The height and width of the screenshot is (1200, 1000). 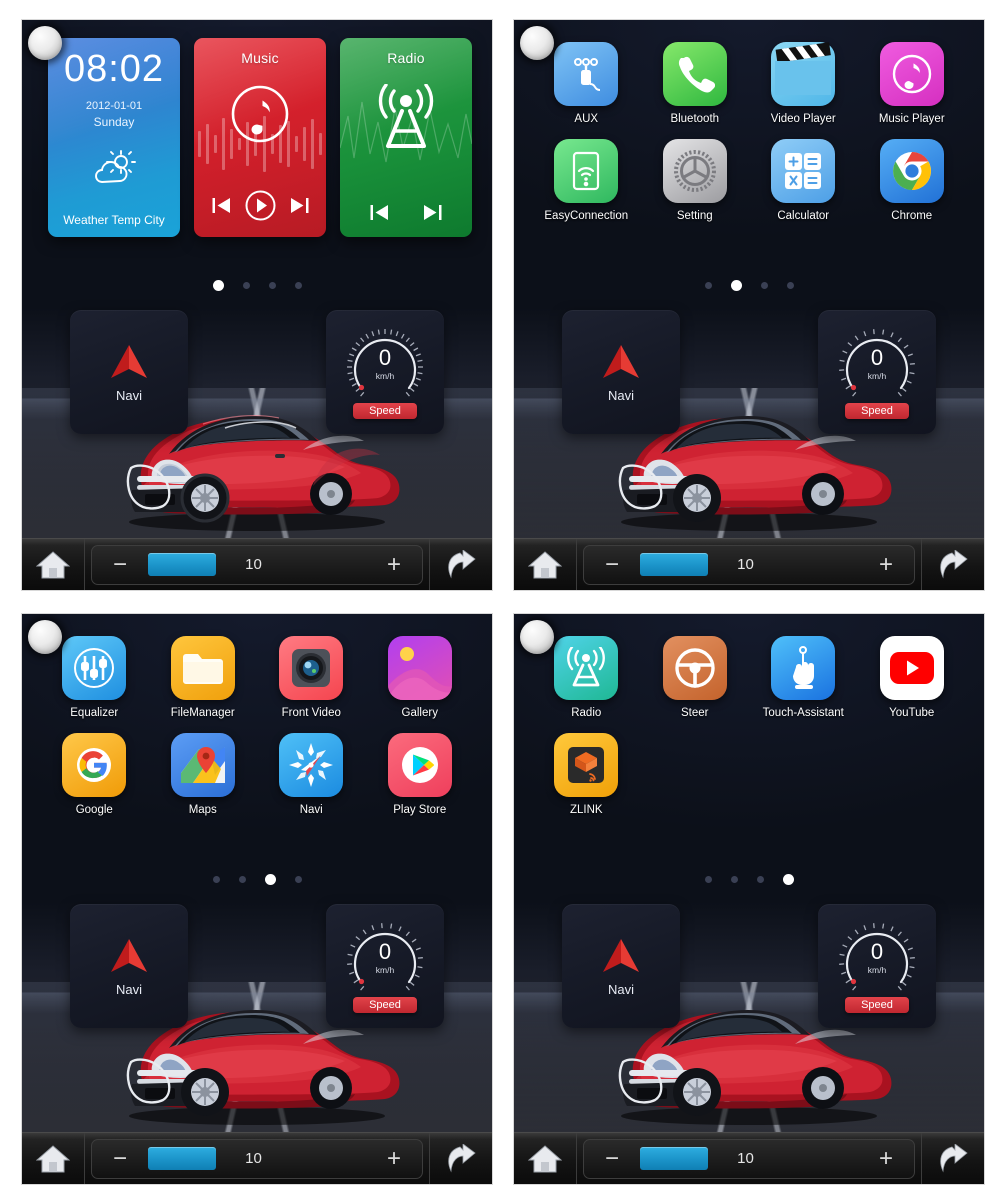 What do you see at coordinates (877, 362) in the screenshot?
I see `speed-gauge: 0 km/h` at bounding box center [877, 362].